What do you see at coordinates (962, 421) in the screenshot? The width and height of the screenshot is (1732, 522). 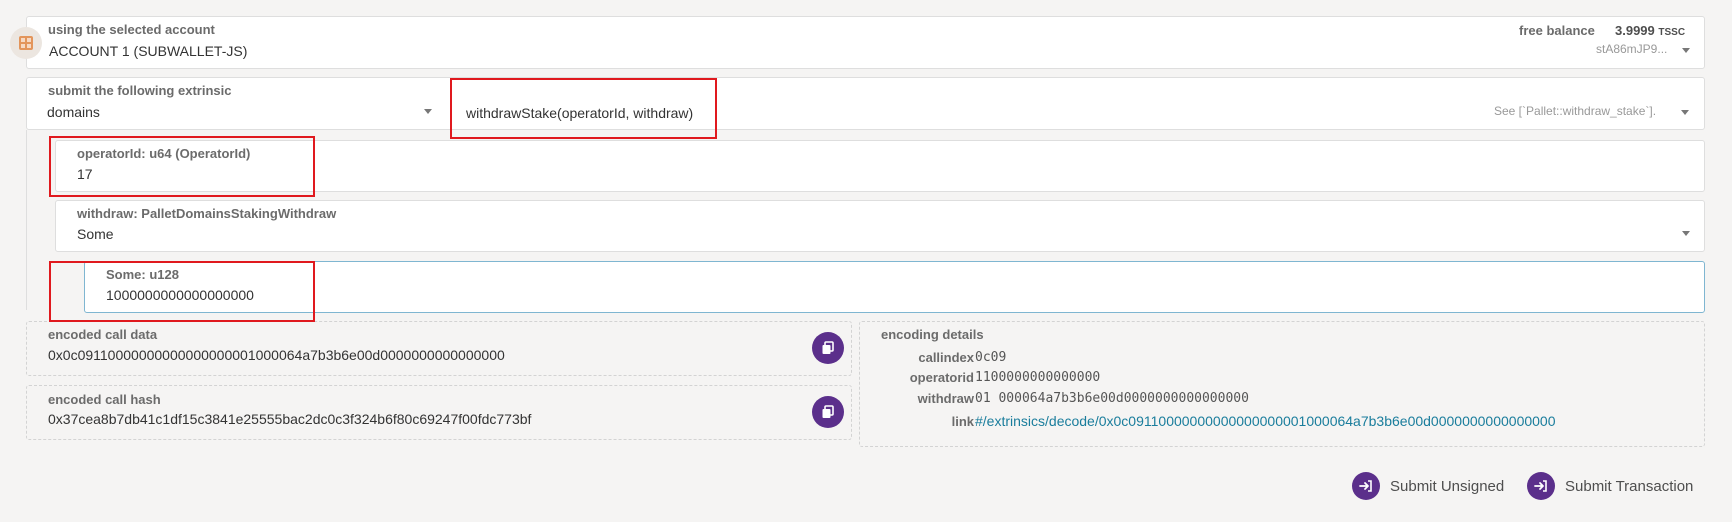 I see `detail-key-link: link` at bounding box center [962, 421].